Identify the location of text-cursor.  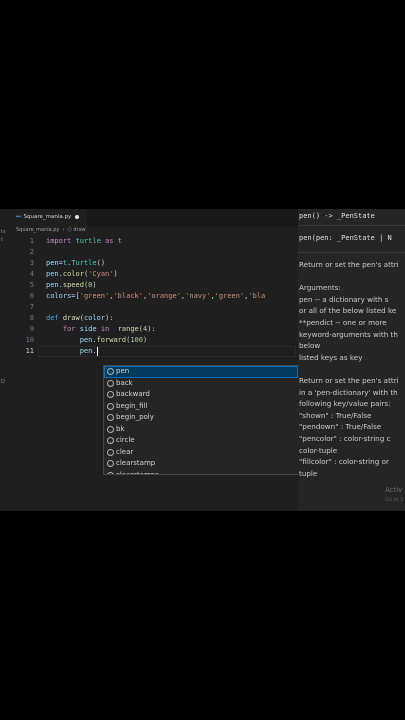
(97, 351).